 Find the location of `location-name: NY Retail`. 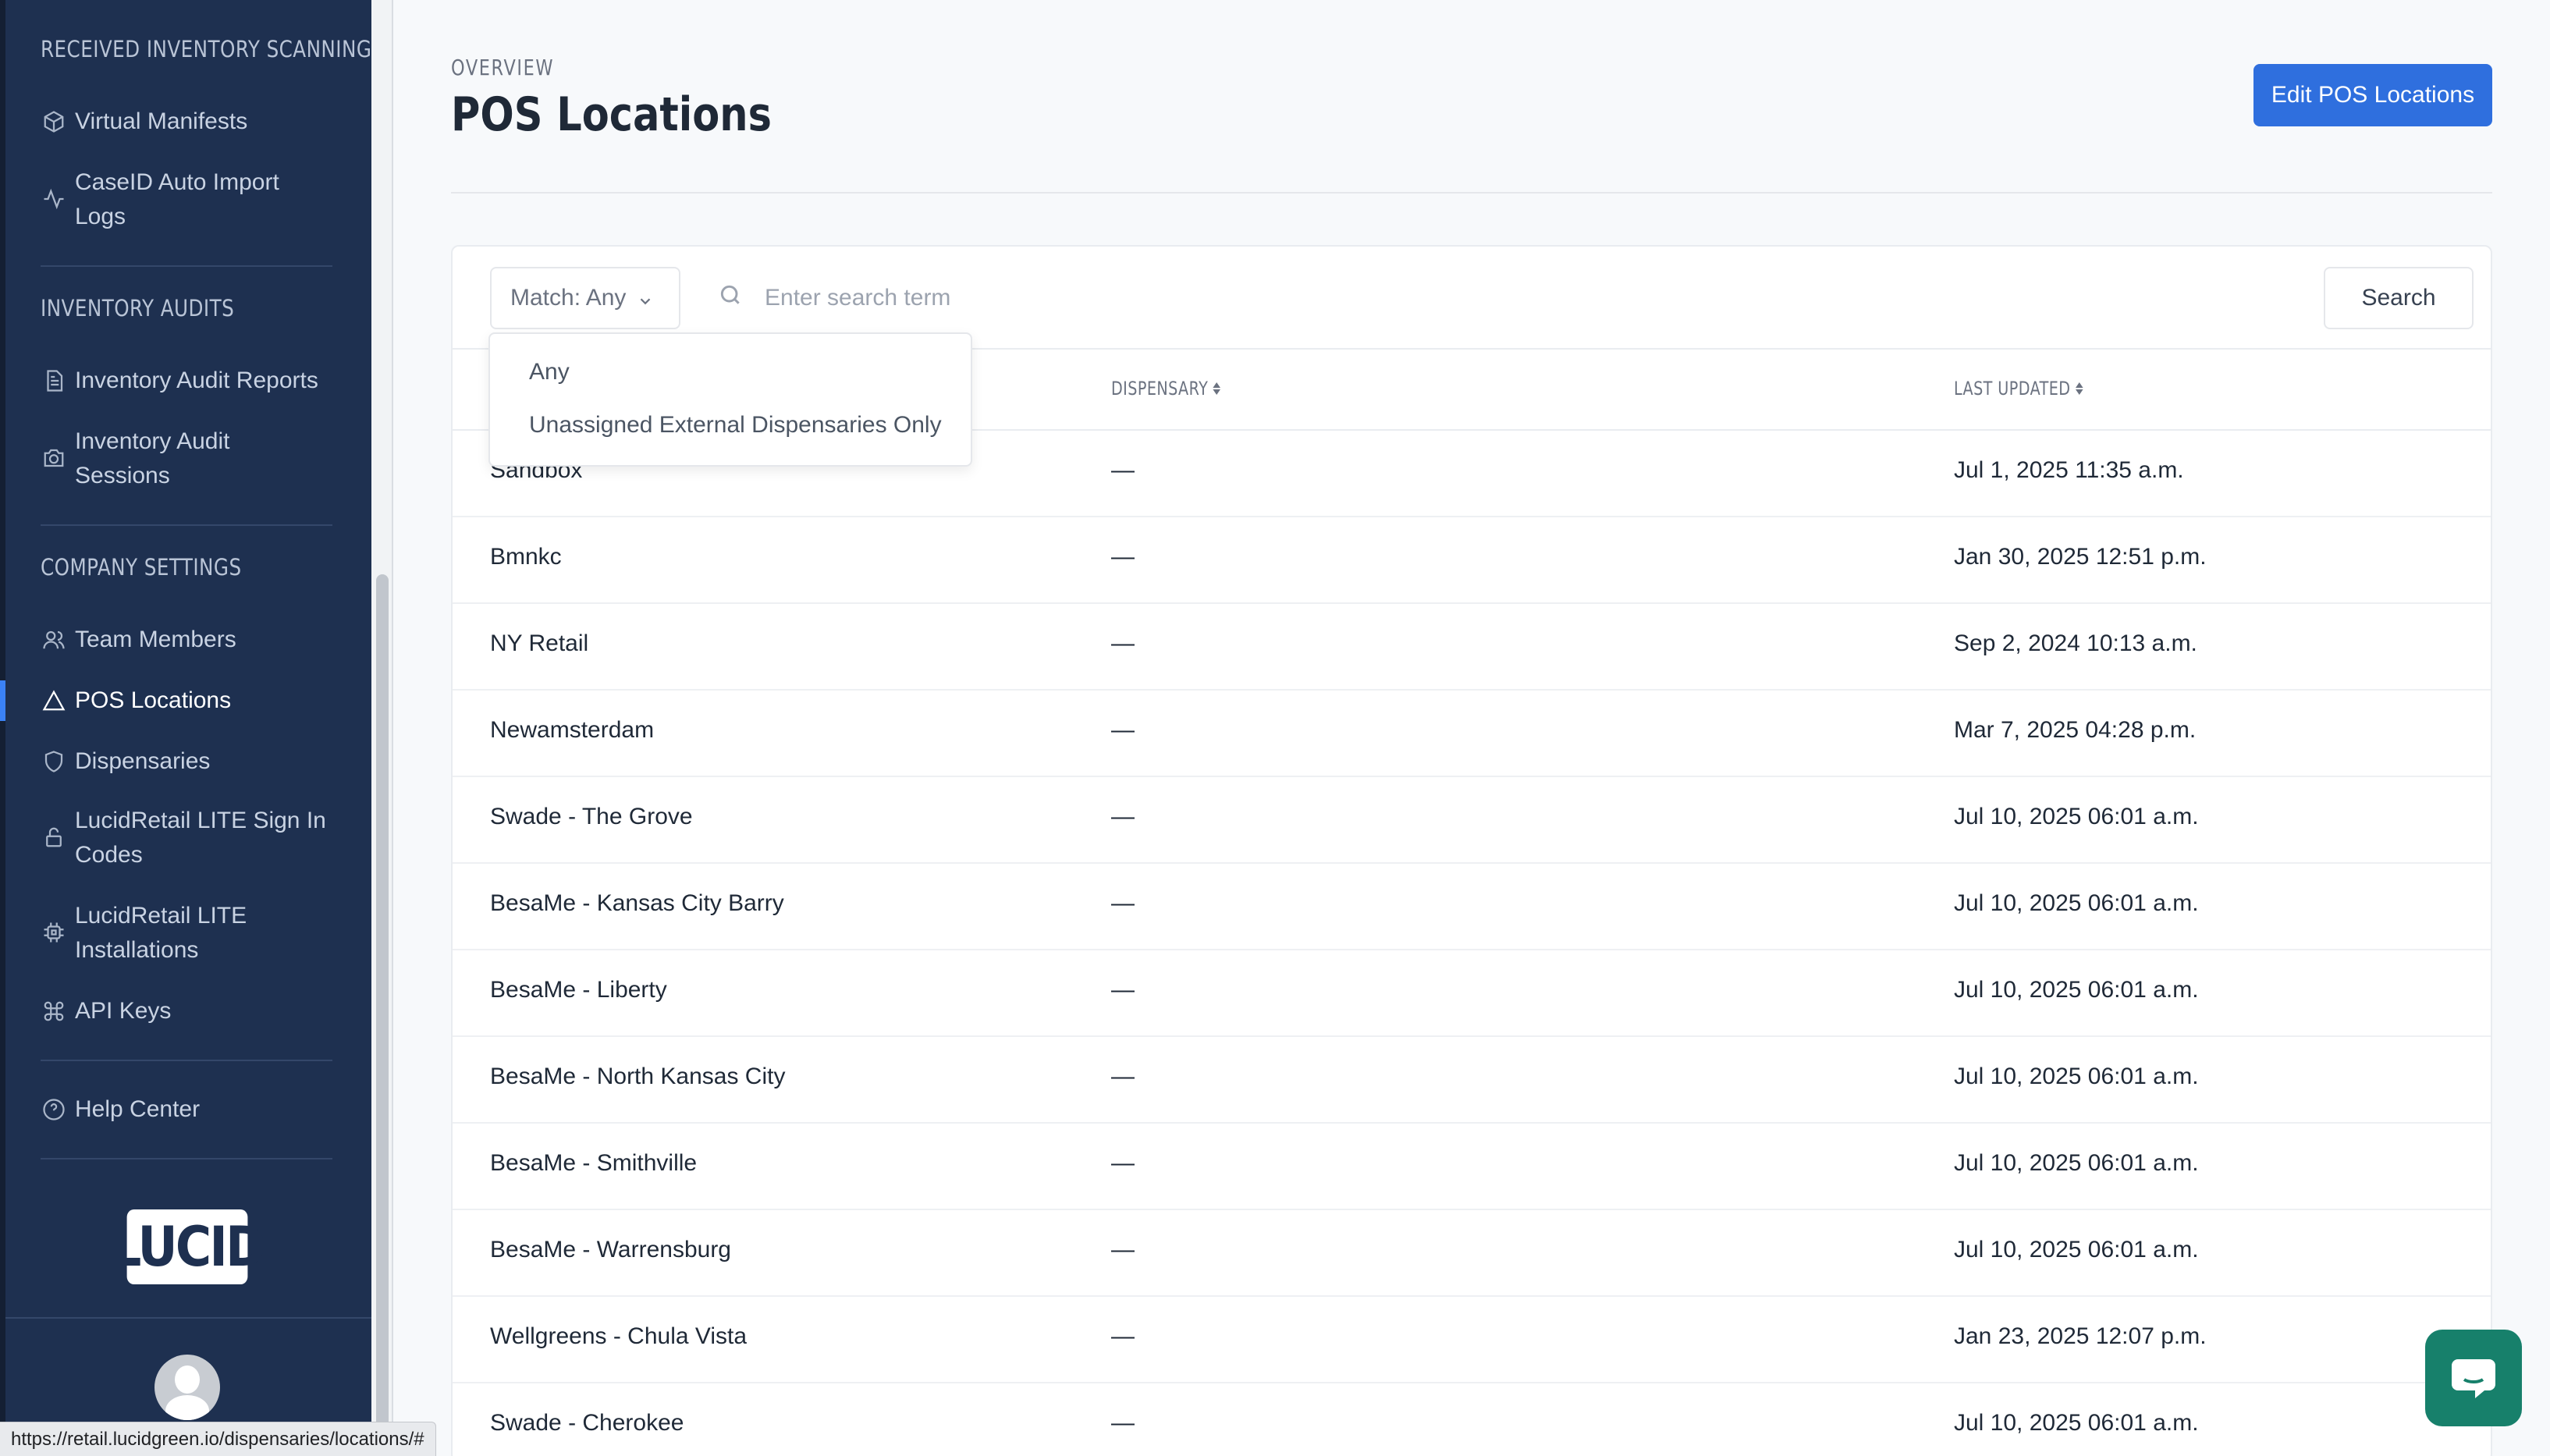

location-name: NY Retail is located at coordinates (539, 643).